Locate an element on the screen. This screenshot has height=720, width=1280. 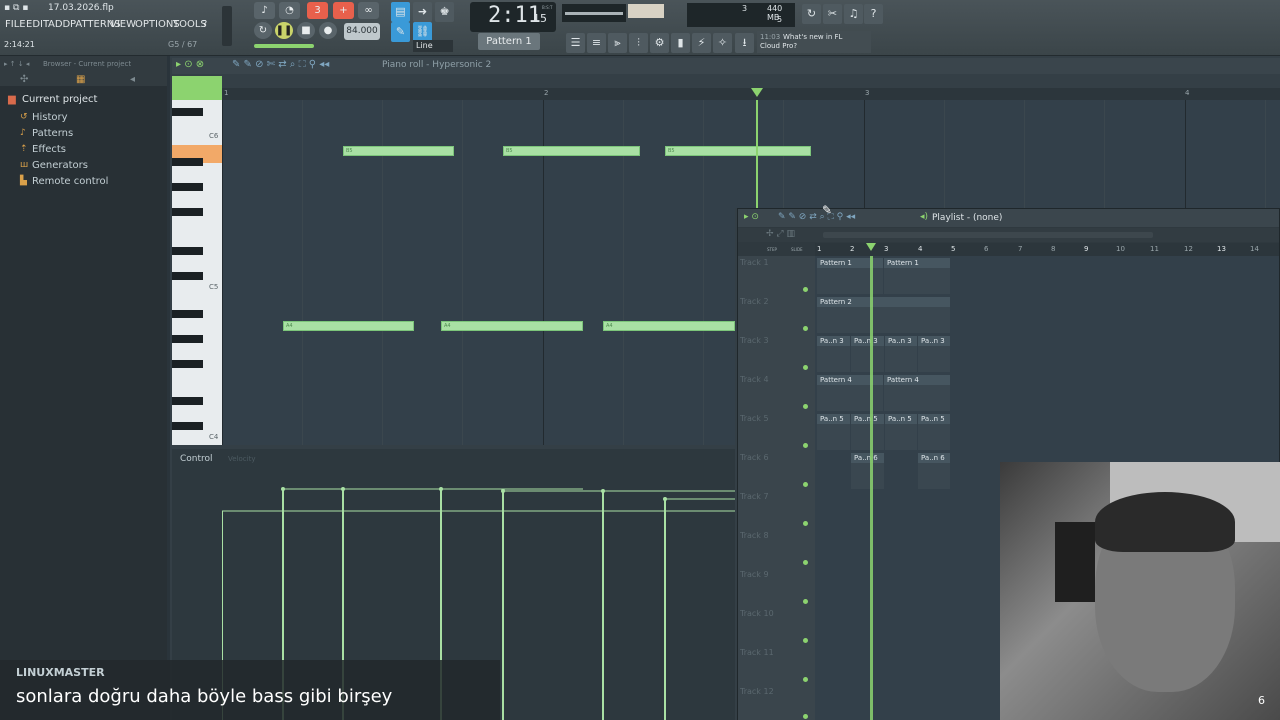
pattern-mode-icon: ♪ is located at coordinates (264, 10).